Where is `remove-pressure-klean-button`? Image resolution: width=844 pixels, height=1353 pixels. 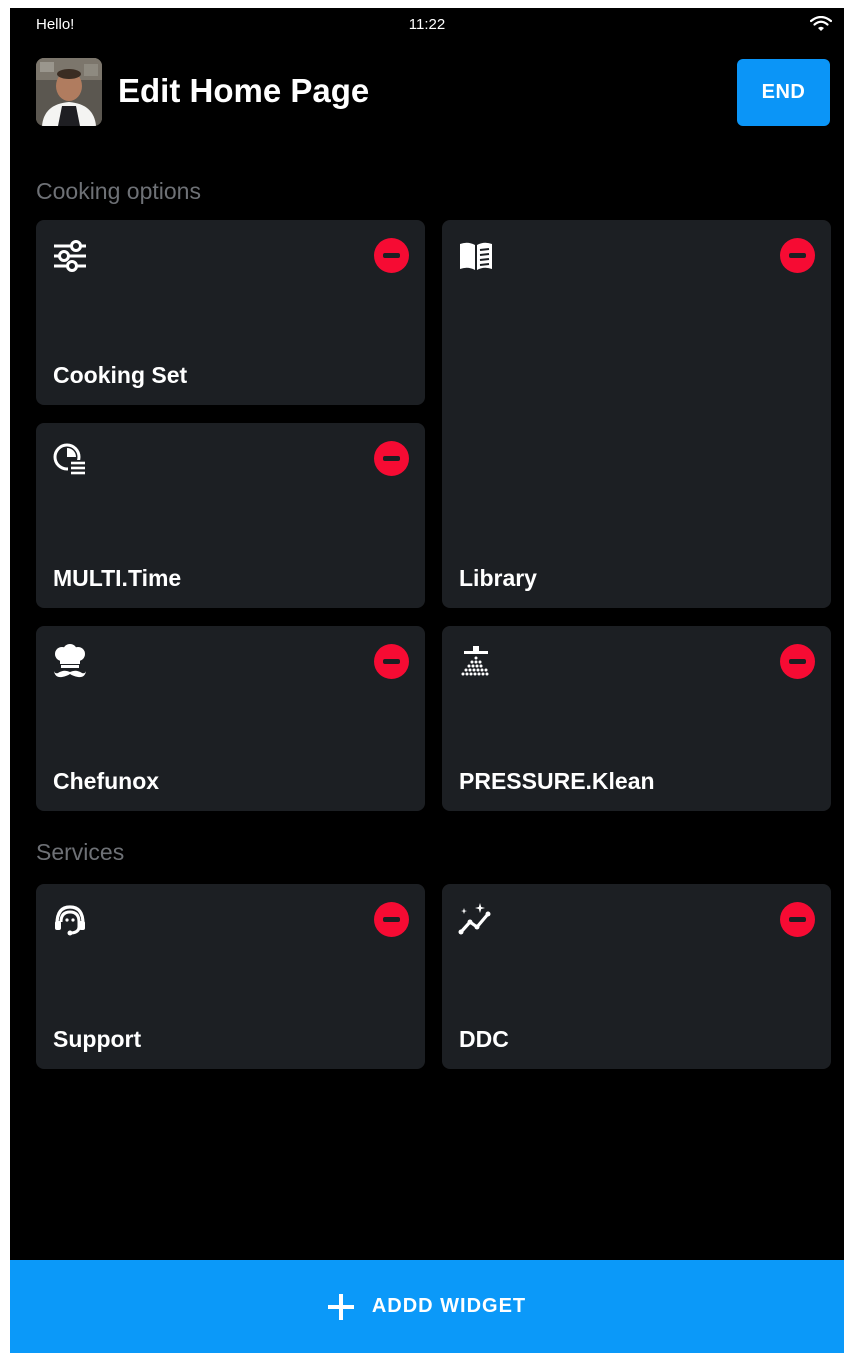 remove-pressure-klean-button is located at coordinates (797, 661).